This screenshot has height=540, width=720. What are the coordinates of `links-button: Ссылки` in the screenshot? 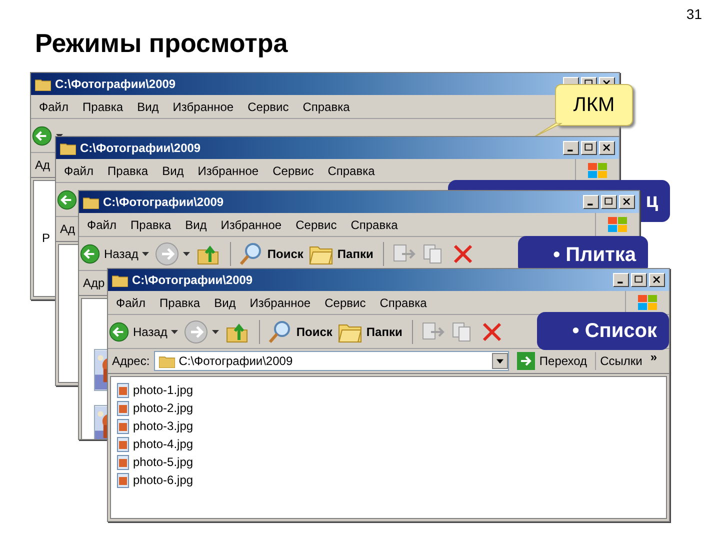 It's located at (620, 361).